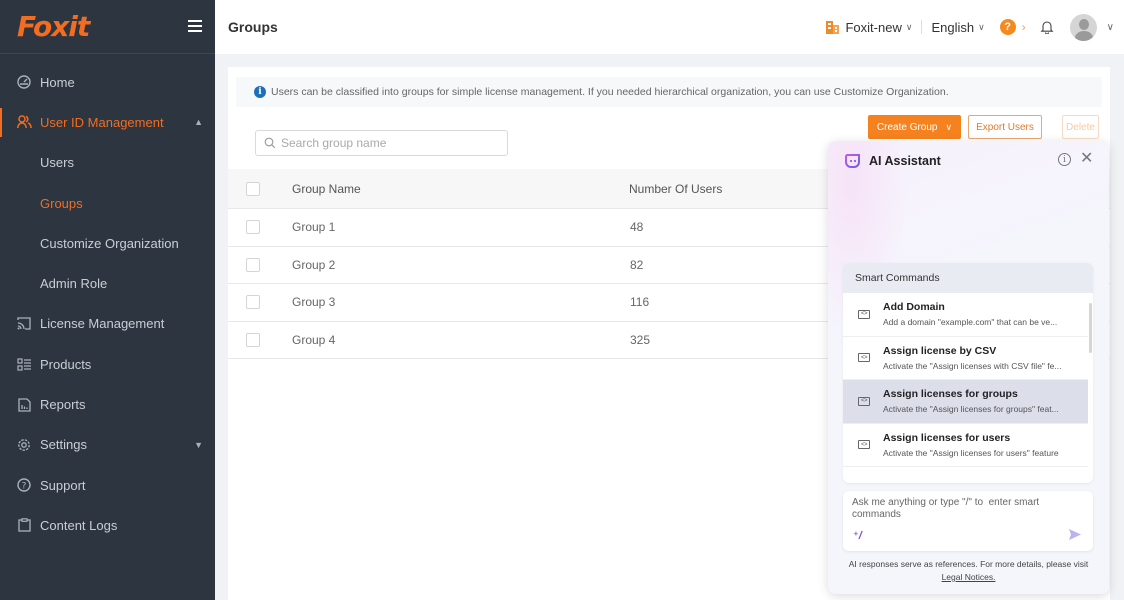 Image resolution: width=1124 pixels, height=600 pixels. I want to click on delete-button: Delete, so click(1080, 127).